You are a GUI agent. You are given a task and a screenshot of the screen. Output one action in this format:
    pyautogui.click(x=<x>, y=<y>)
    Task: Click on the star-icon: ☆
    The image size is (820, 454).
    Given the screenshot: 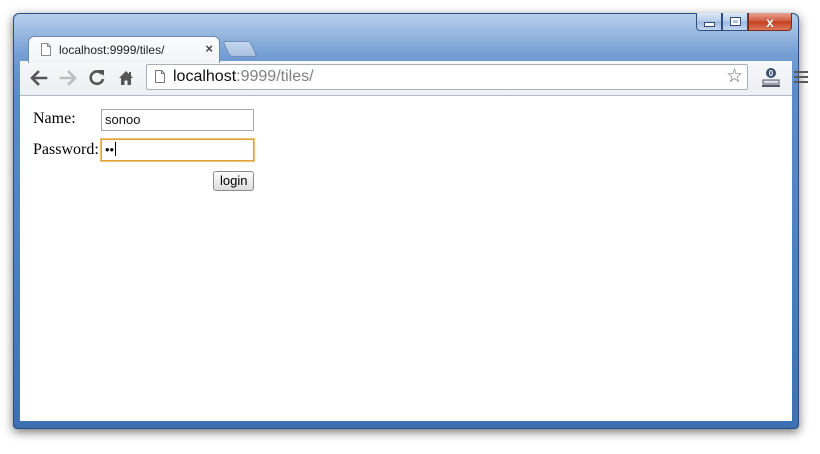 What is the action you would take?
    pyautogui.click(x=734, y=77)
    